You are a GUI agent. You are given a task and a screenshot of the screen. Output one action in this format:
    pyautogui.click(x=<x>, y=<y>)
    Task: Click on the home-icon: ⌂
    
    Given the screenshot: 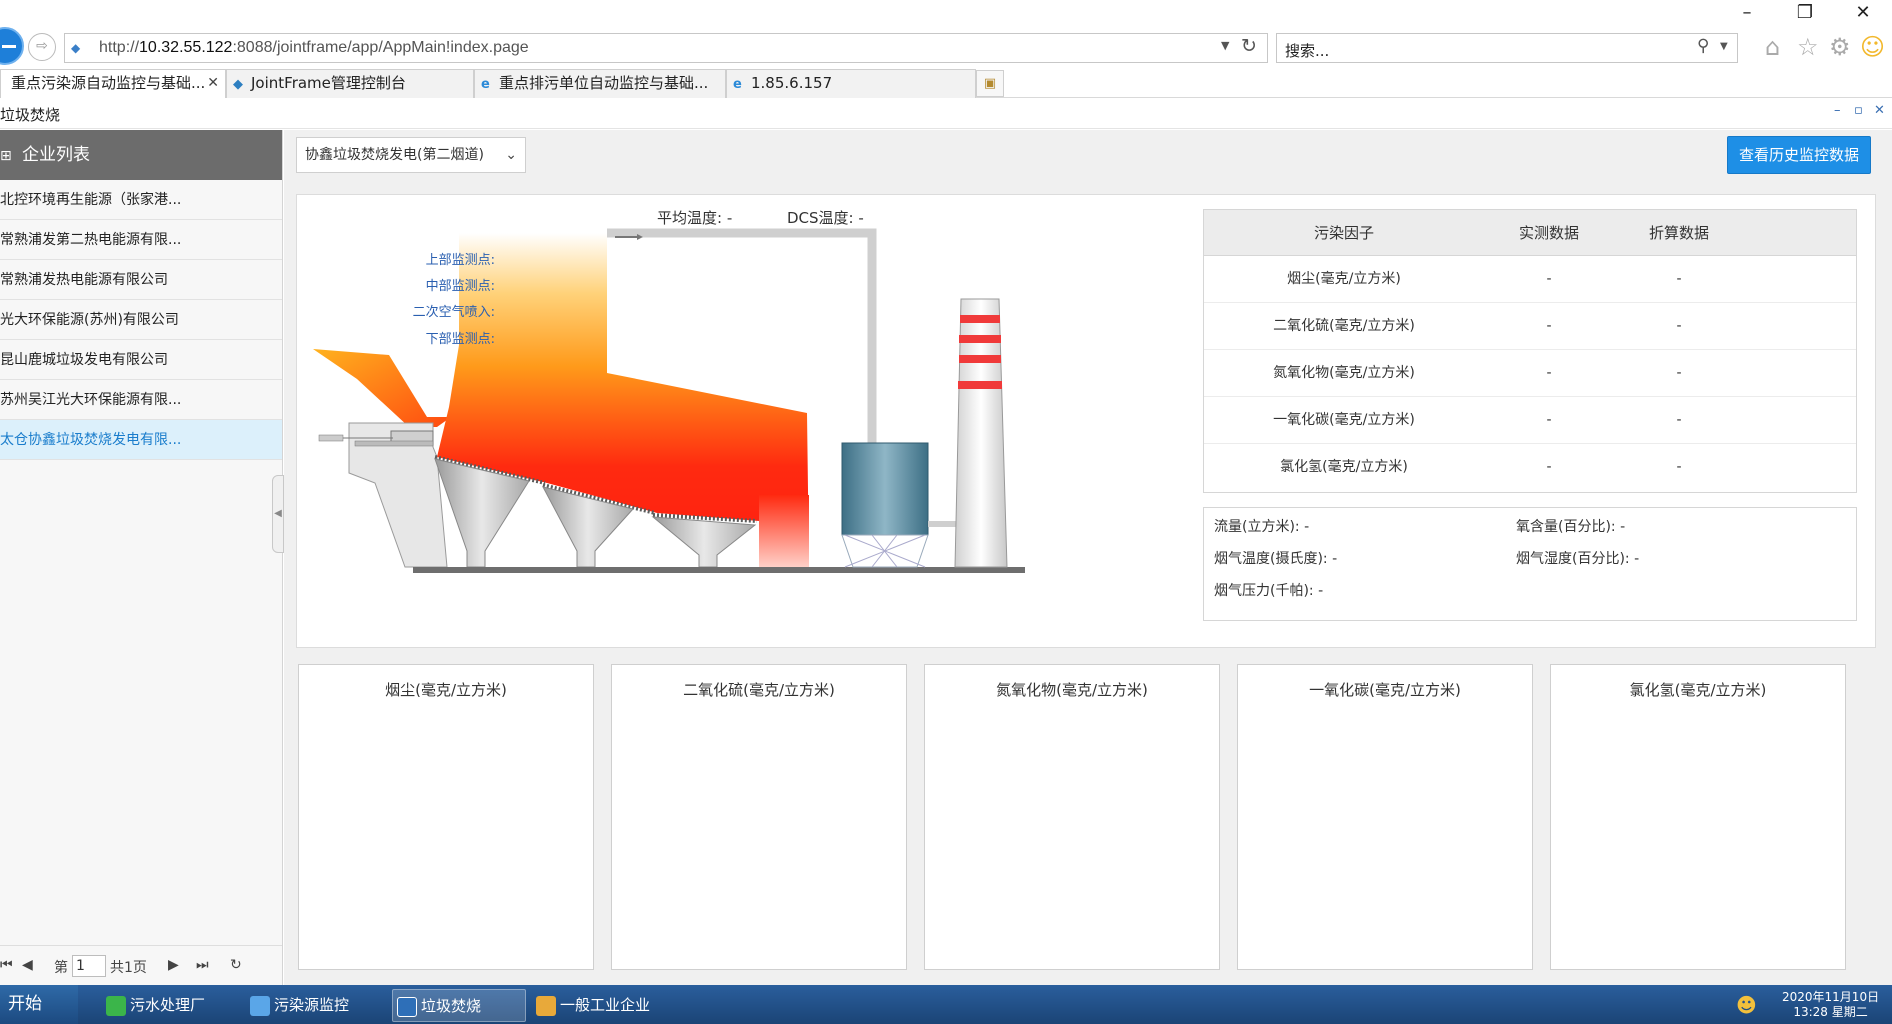 What is the action you would take?
    pyautogui.click(x=1772, y=47)
    